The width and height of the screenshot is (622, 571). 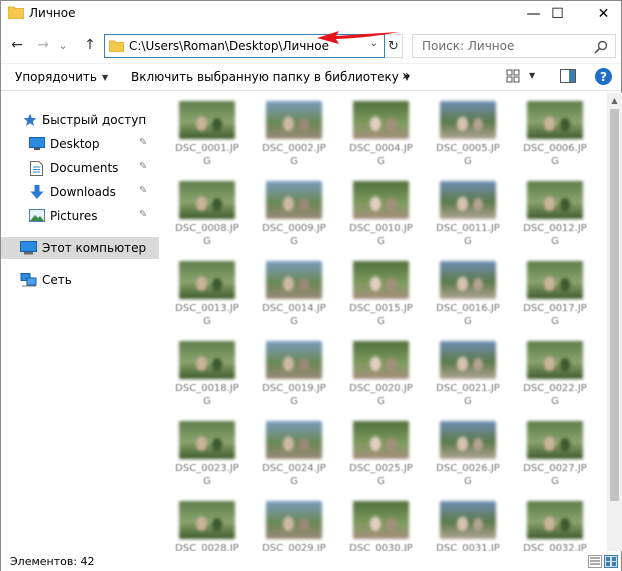 What do you see at coordinates (384, 133) in the screenshot?
I see `file-item: DSC_0004.JPG` at bounding box center [384, 133].